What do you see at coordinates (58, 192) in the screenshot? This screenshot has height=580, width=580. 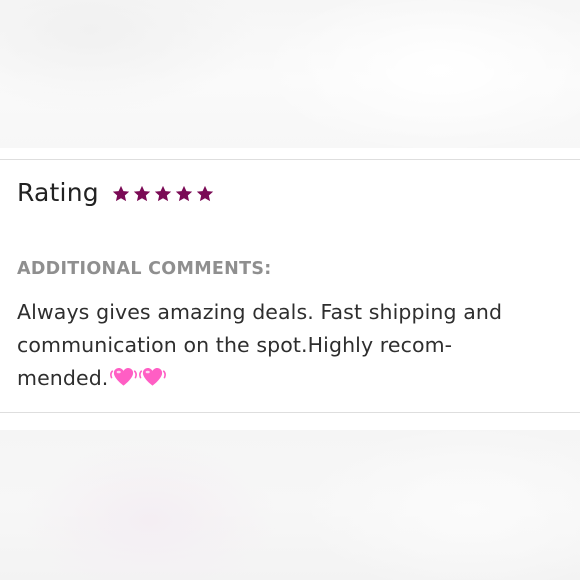 I see `rating-label: Rating` at bounding box center [58, 192].